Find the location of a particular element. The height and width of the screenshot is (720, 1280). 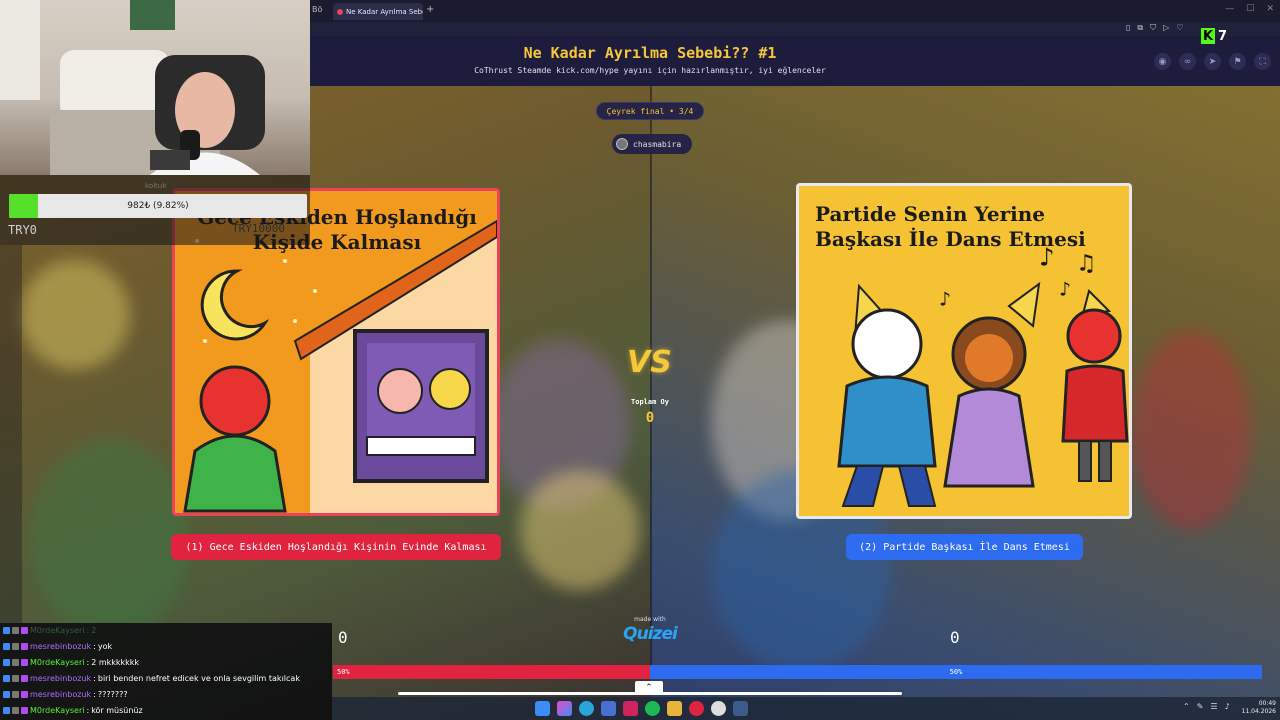

chat-message-text: 2 is located at coordinates (94, 630).